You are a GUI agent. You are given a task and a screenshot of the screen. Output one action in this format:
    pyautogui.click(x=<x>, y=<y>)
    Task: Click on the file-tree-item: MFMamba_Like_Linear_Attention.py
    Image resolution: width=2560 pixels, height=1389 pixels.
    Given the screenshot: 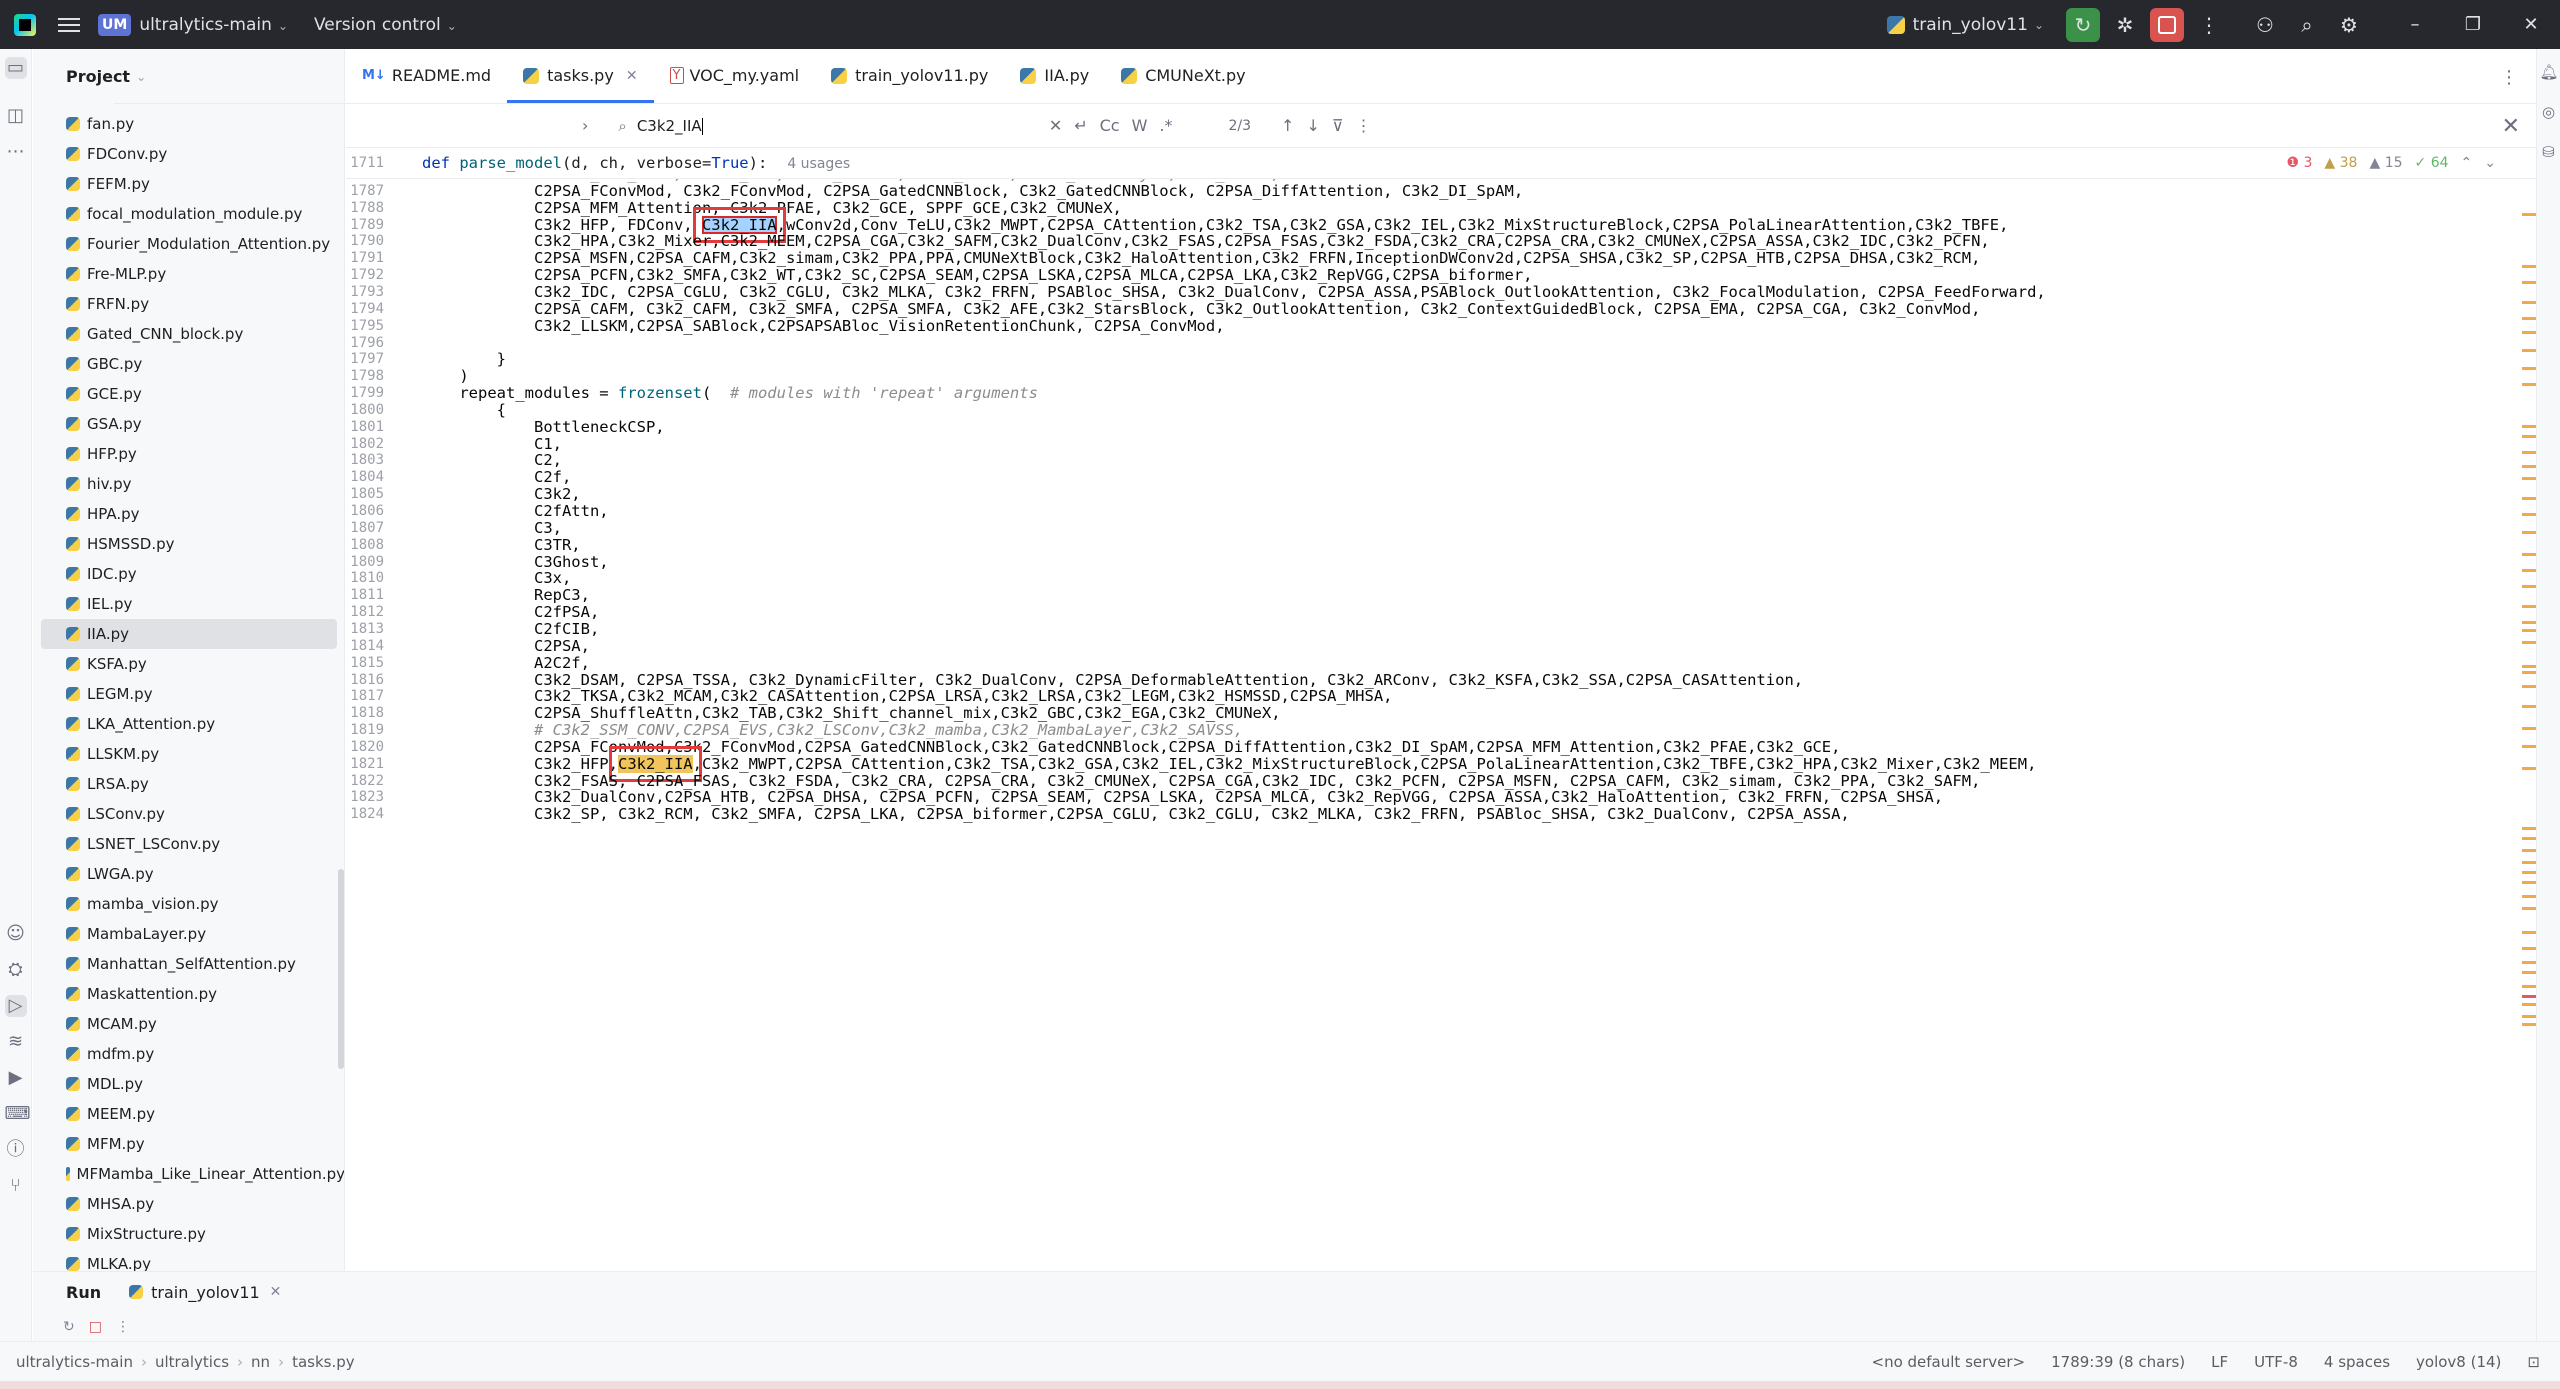 What is the action you would take?
    pyautogui.click(x=188, y=1174)
    